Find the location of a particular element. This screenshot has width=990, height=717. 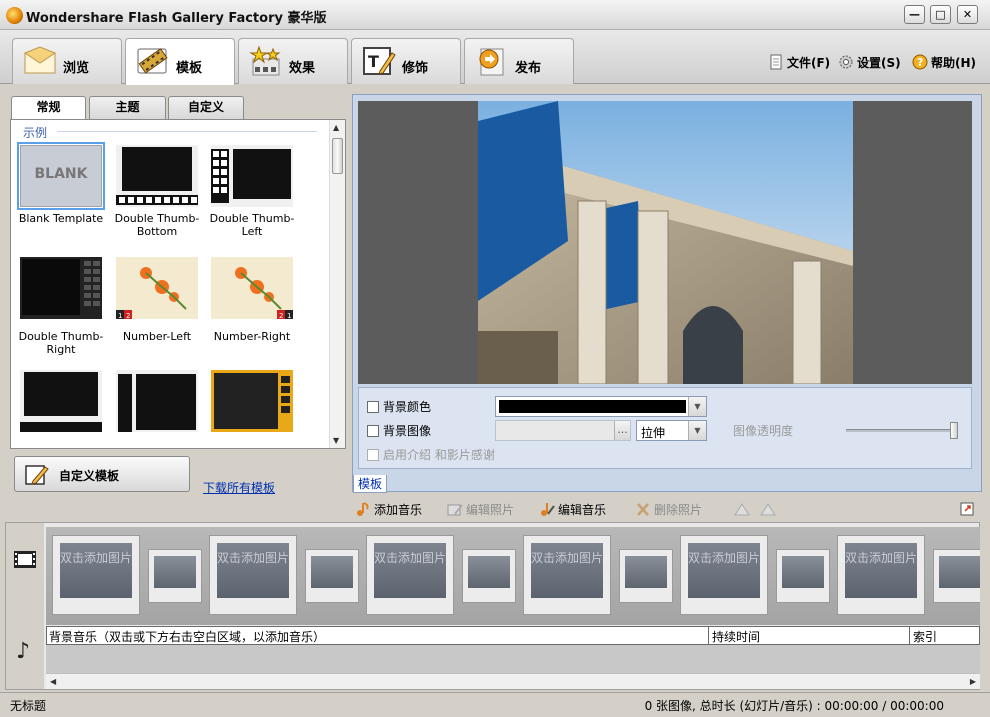

rotate-right-icon is located at coordinates (768, 509).